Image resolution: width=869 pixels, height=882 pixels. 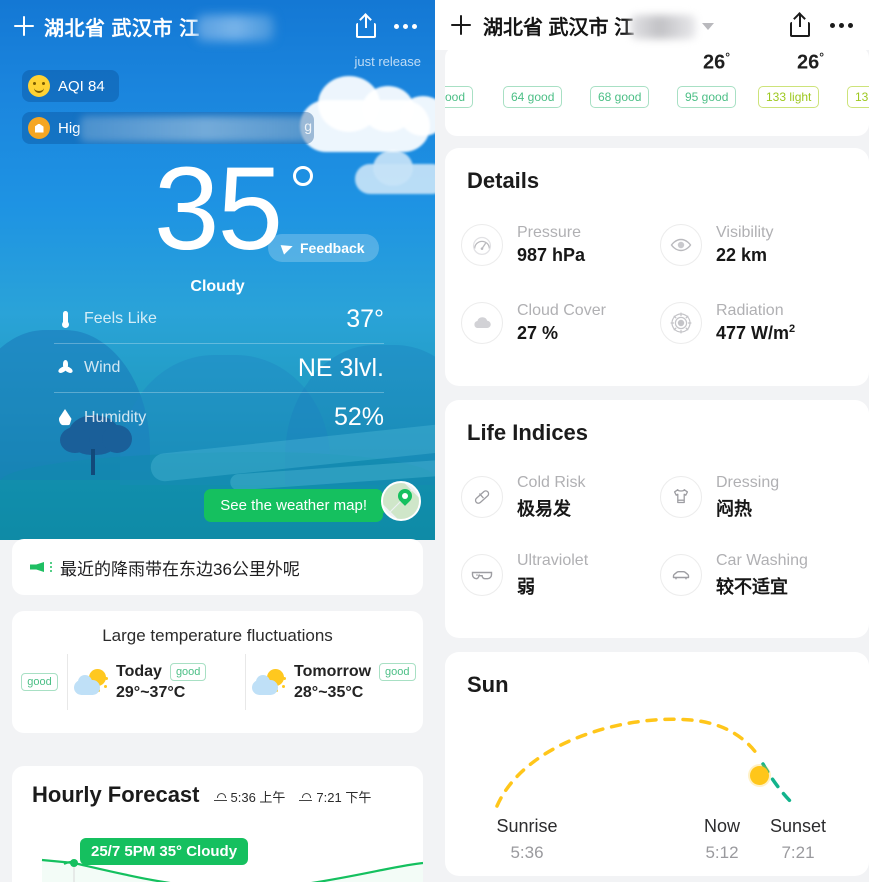 I want to click on detail-visibility: Visibility 22 km, so click(x=759, y=245).